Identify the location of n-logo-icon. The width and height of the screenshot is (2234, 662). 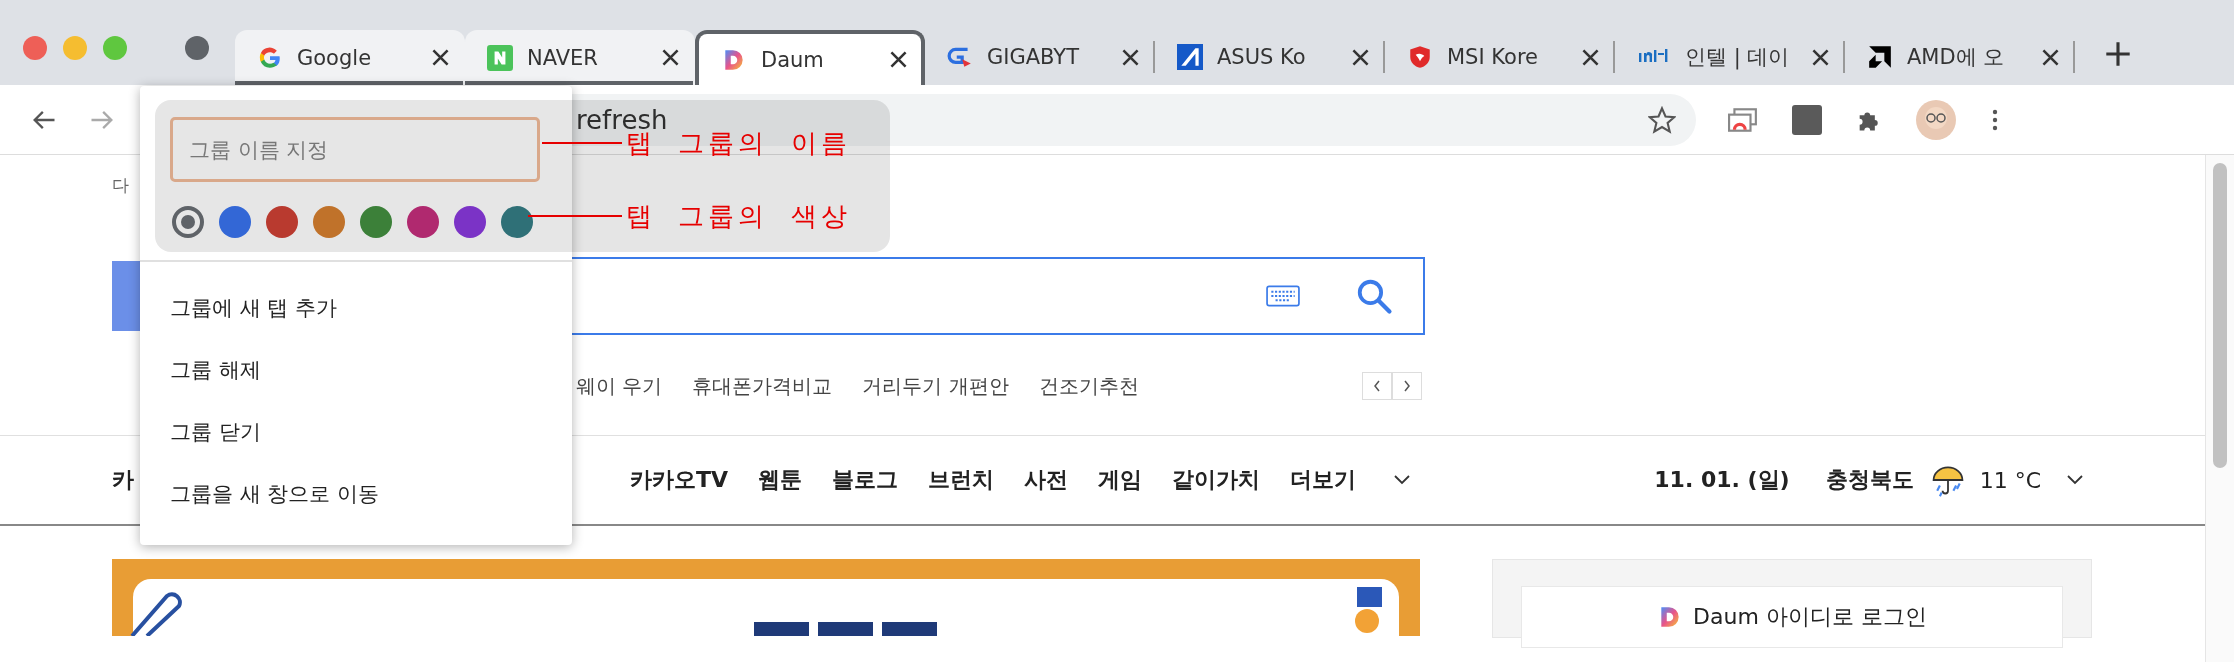
(500, 57).